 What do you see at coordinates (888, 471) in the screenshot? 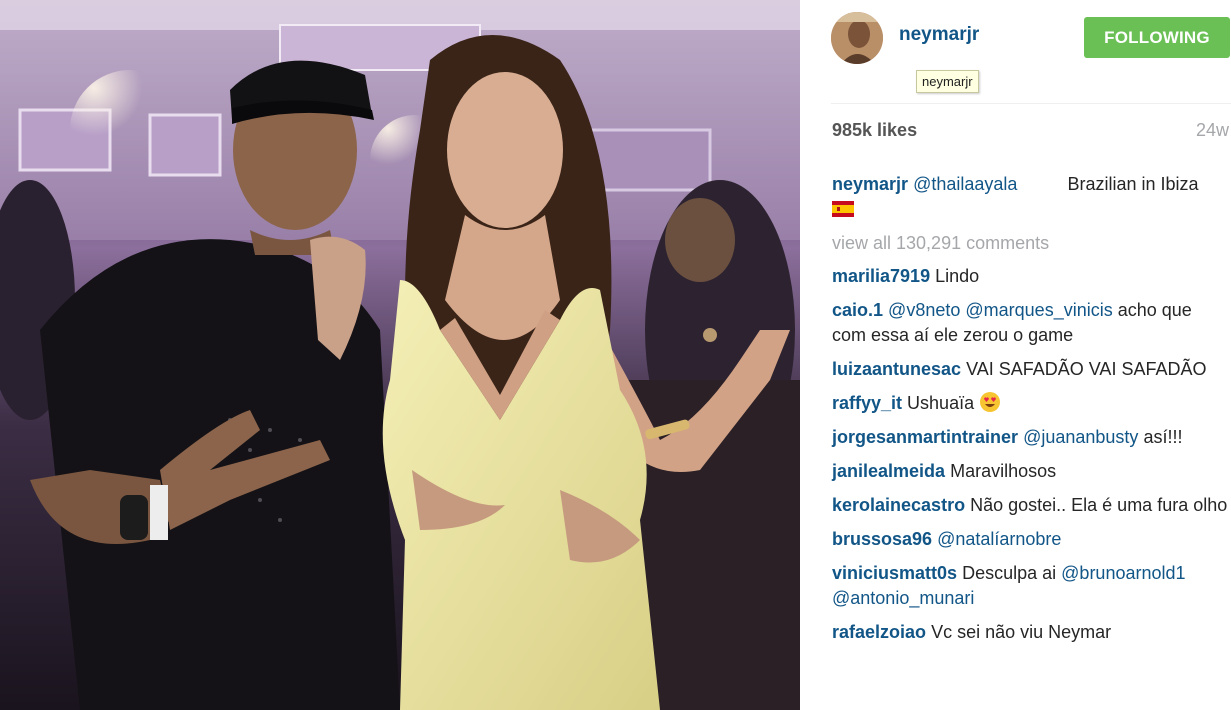
I see `comment-username: janilealmeida` at bounding box center [888, 471].